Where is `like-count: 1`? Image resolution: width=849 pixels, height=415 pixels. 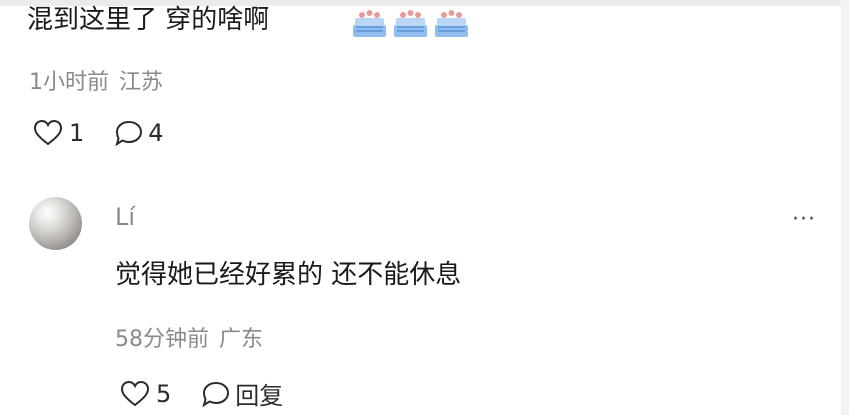 like-count: 1 is located at coordinates (77, 133).